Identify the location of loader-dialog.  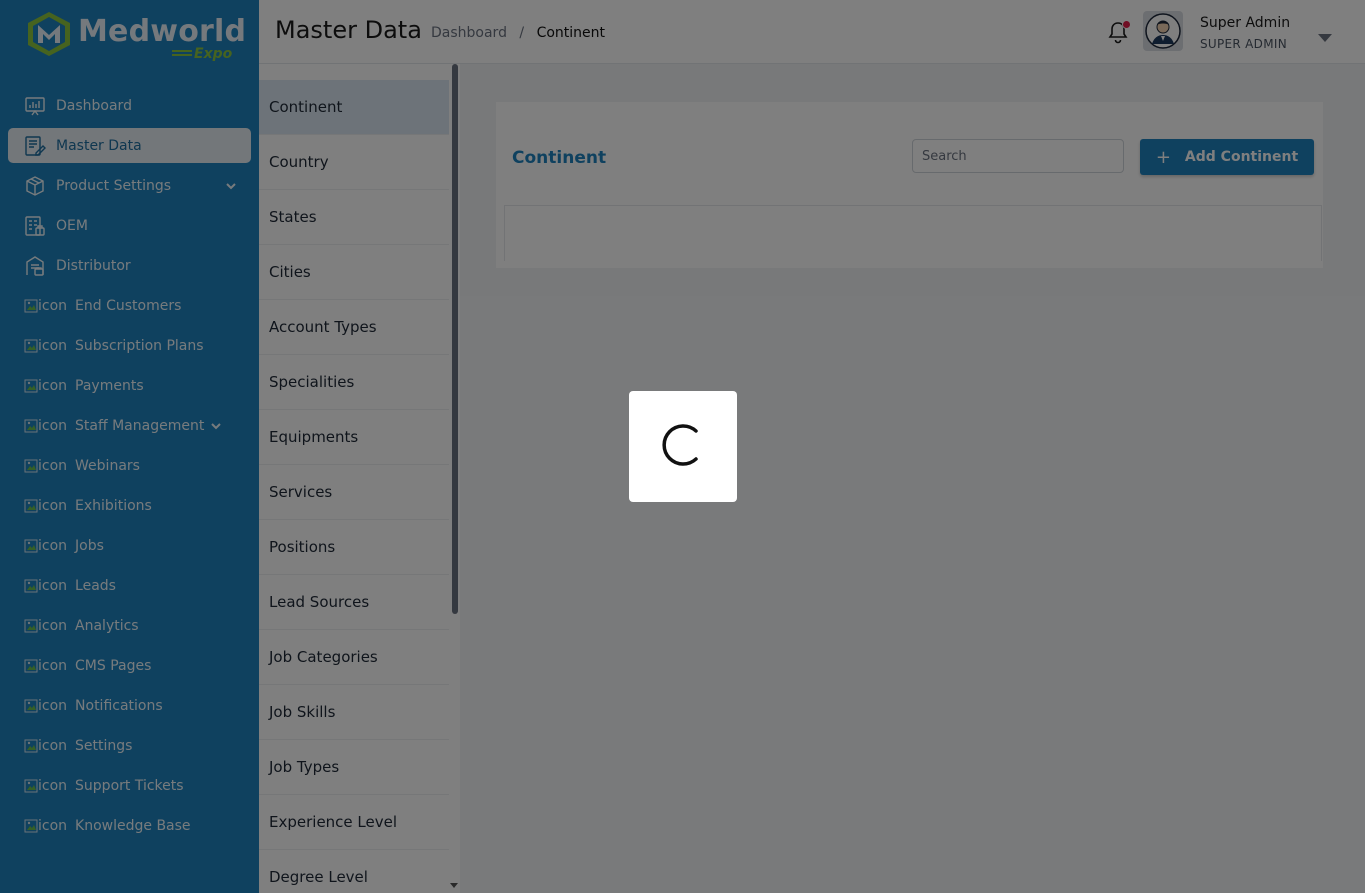
(683, 446).